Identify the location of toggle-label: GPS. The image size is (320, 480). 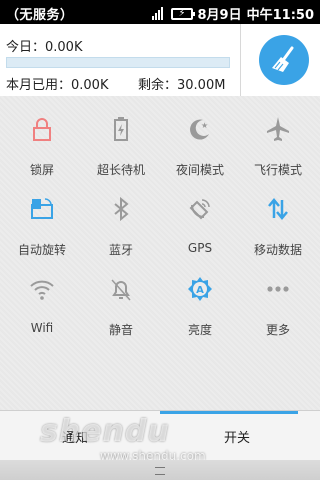
(200, 248).